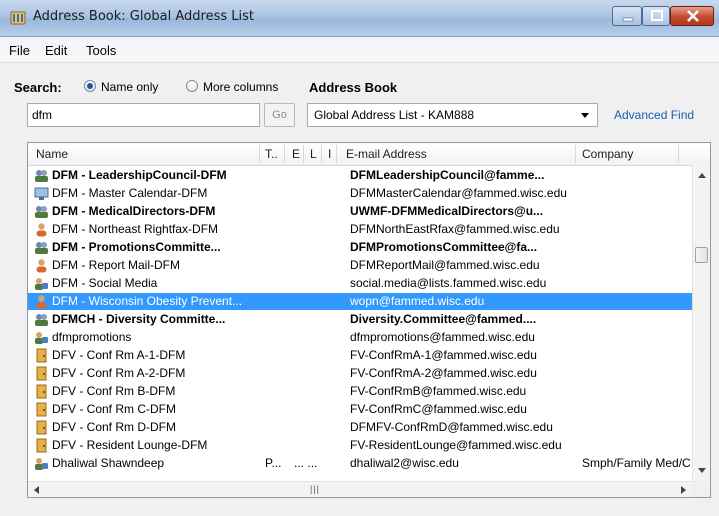 This screenshot has width=719, height=516. I want to click on close-button, so click(692, 16).